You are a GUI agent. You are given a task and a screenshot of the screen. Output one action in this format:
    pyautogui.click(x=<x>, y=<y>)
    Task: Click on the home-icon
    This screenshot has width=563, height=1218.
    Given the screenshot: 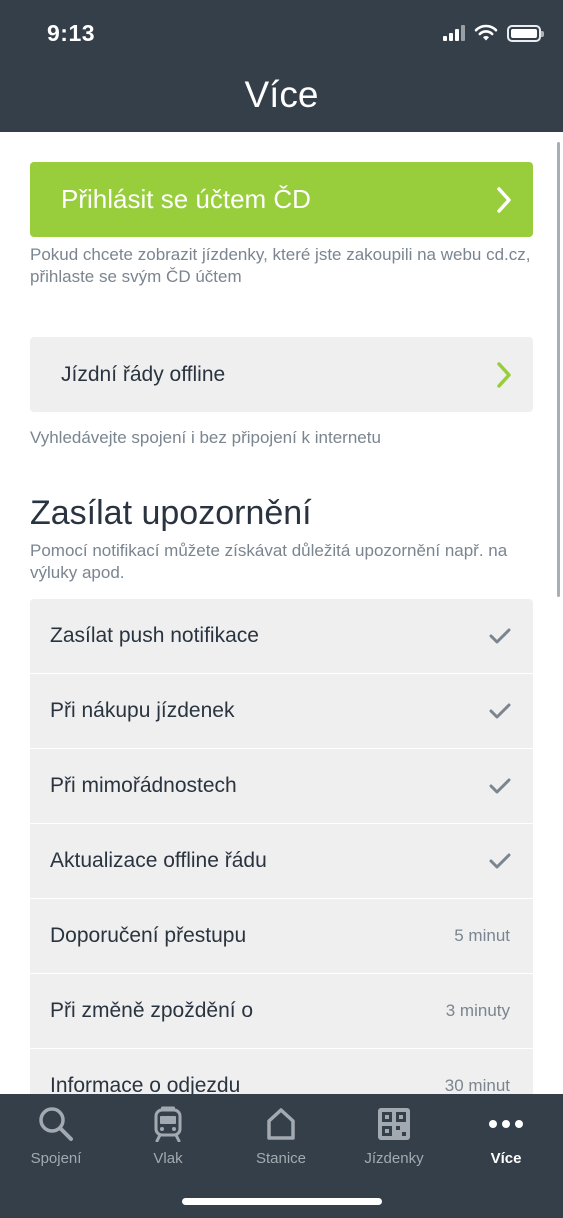 What is the action you would take?
    pyautogui.click(x=281, y=1124)
    